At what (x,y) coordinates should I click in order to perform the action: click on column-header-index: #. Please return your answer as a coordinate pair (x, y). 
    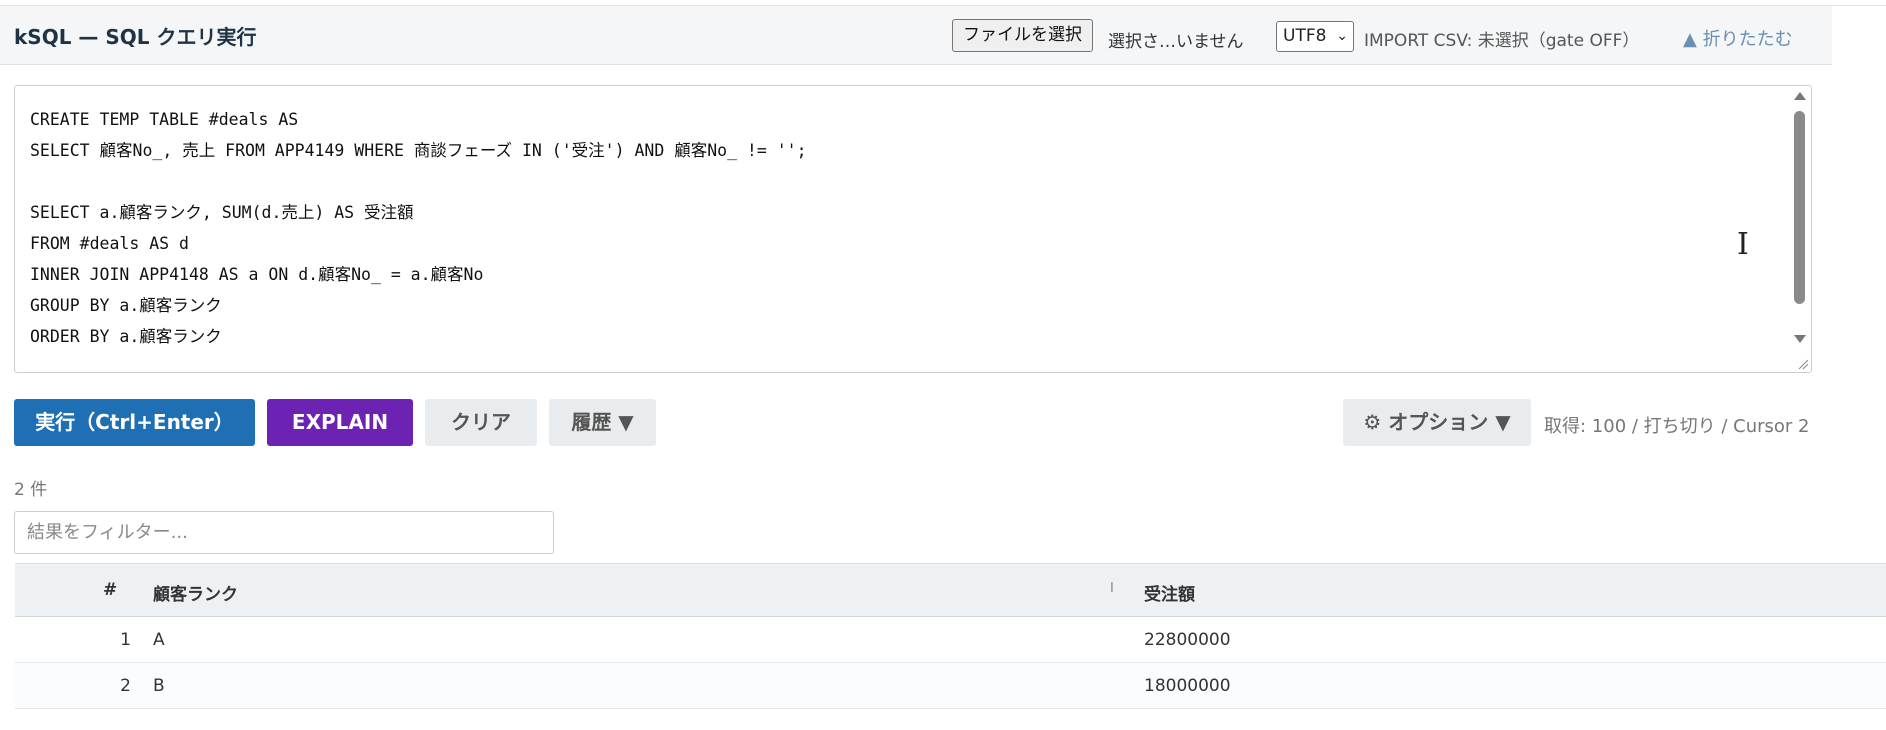
    Looking at the image, I should click on (110, 590).